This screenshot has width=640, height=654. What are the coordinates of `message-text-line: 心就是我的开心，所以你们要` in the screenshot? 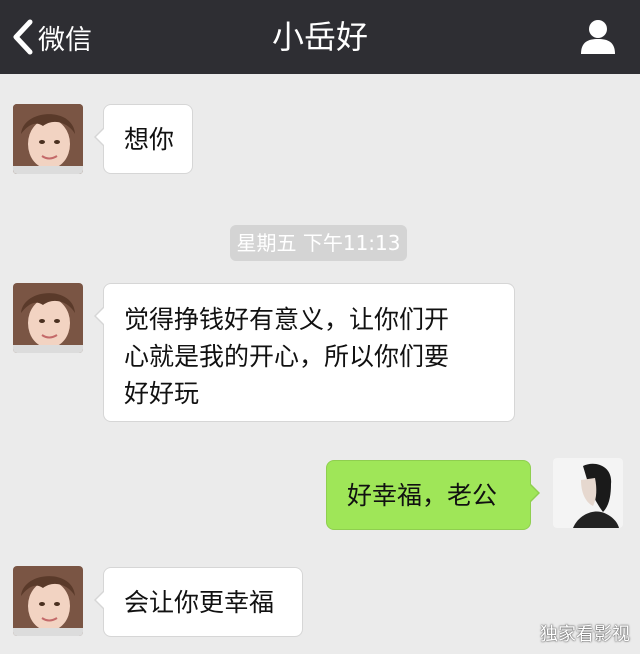 It's located at (287, 356).